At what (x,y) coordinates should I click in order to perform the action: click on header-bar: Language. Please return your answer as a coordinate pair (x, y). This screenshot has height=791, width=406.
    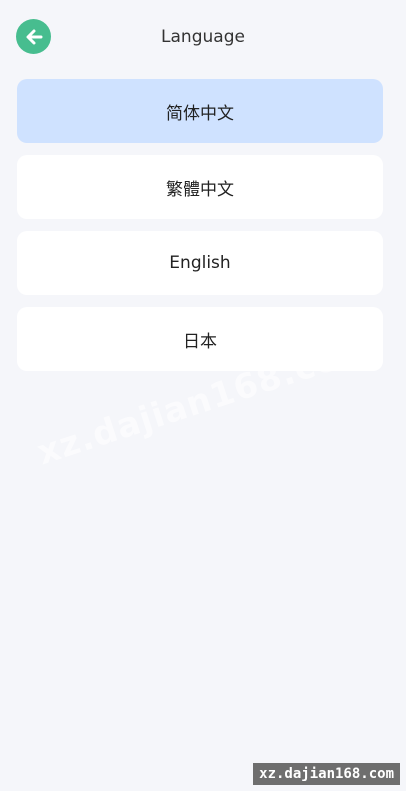
    Looking at the image, I should click on (203, 37).